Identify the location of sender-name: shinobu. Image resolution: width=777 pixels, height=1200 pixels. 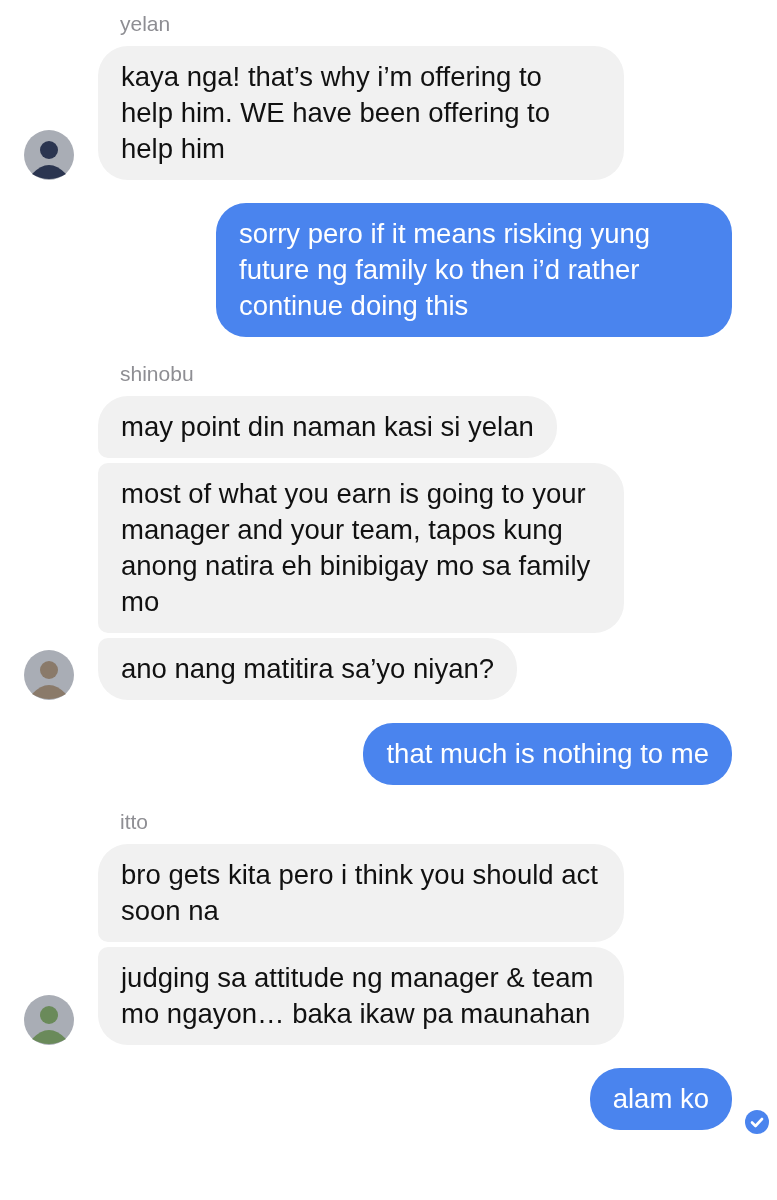
(157, 374).